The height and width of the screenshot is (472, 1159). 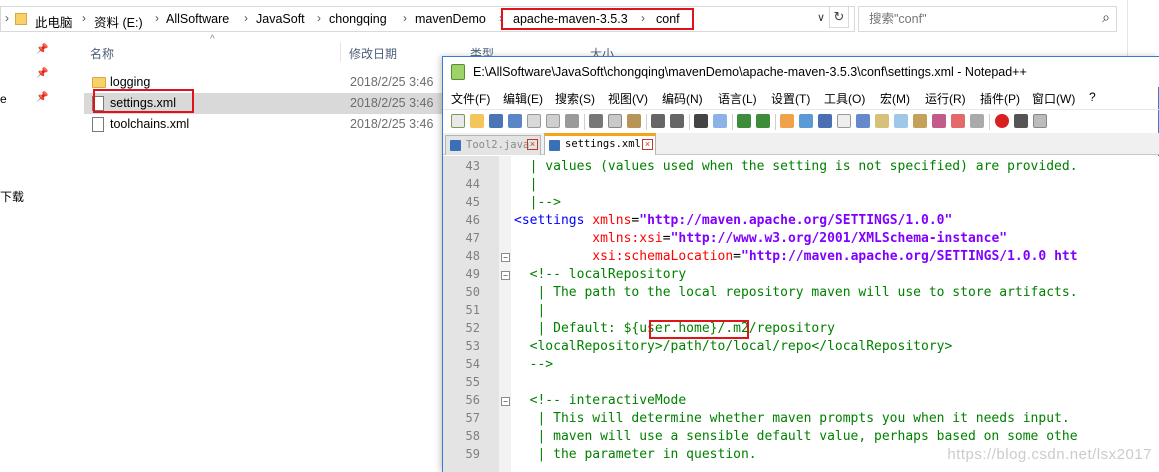 What do you see at coordinates (515, 121) in the screenshot?
I see `save-all-icon` at bounding box center [515, 121].